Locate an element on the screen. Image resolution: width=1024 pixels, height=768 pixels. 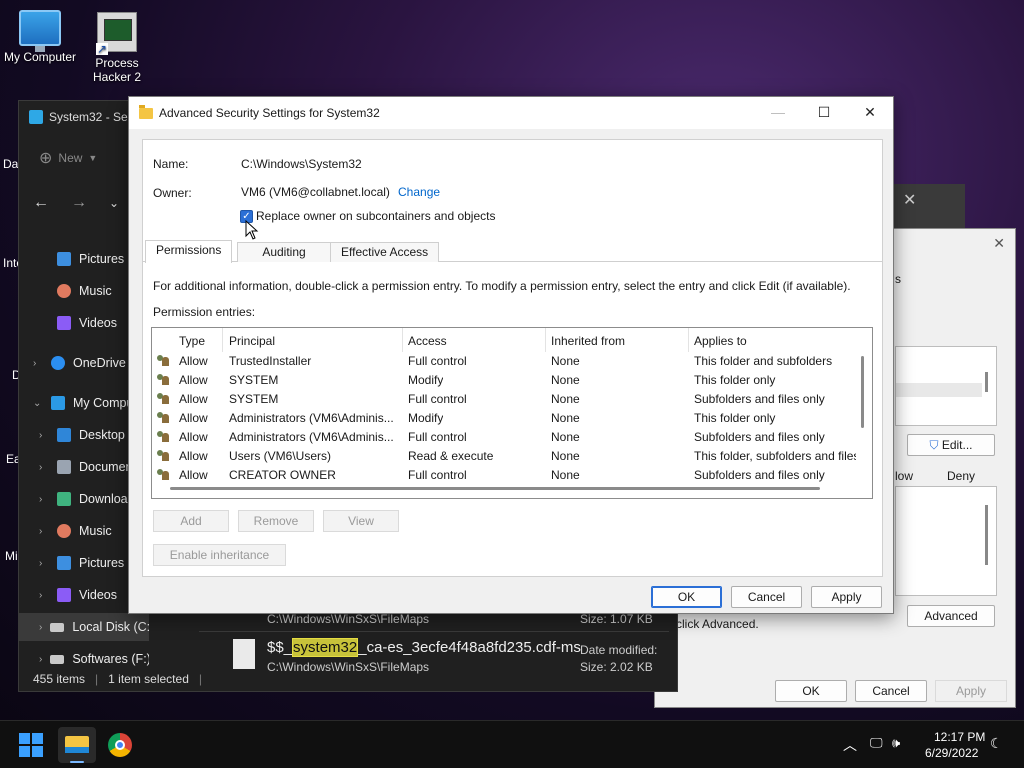
computer-icon is located at coordinates (58, 403).